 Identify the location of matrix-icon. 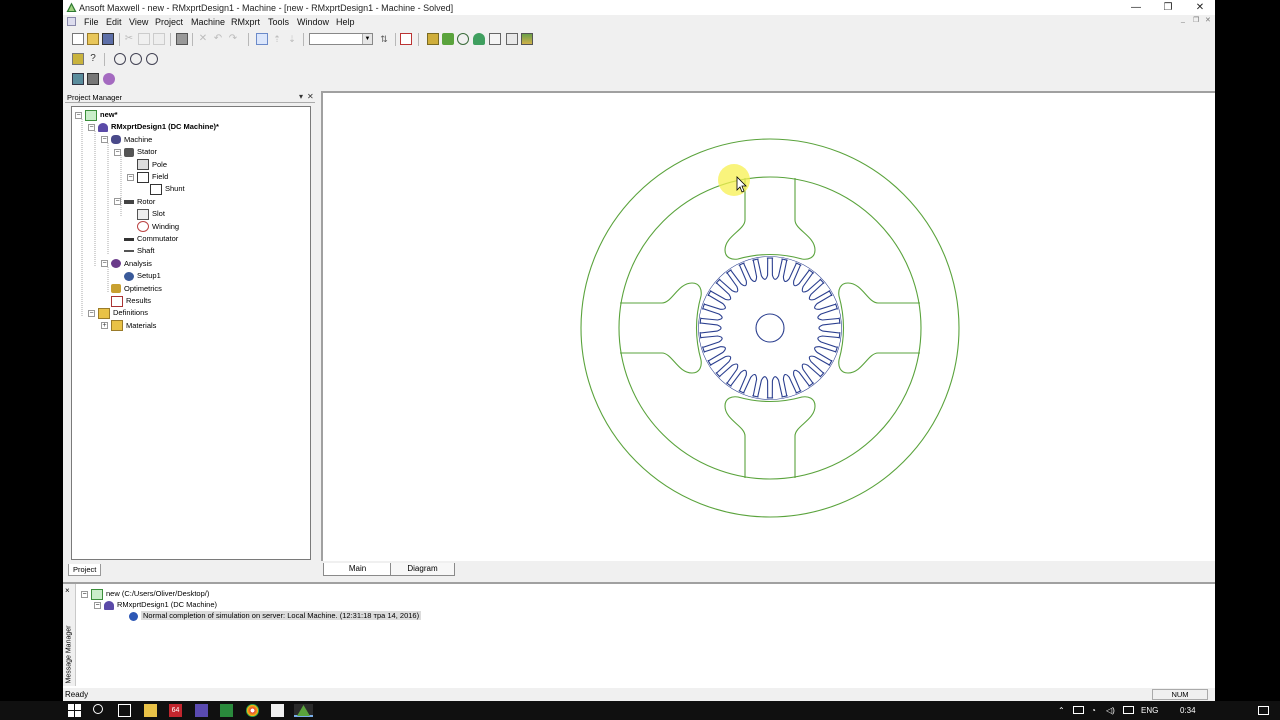
(93, 79).